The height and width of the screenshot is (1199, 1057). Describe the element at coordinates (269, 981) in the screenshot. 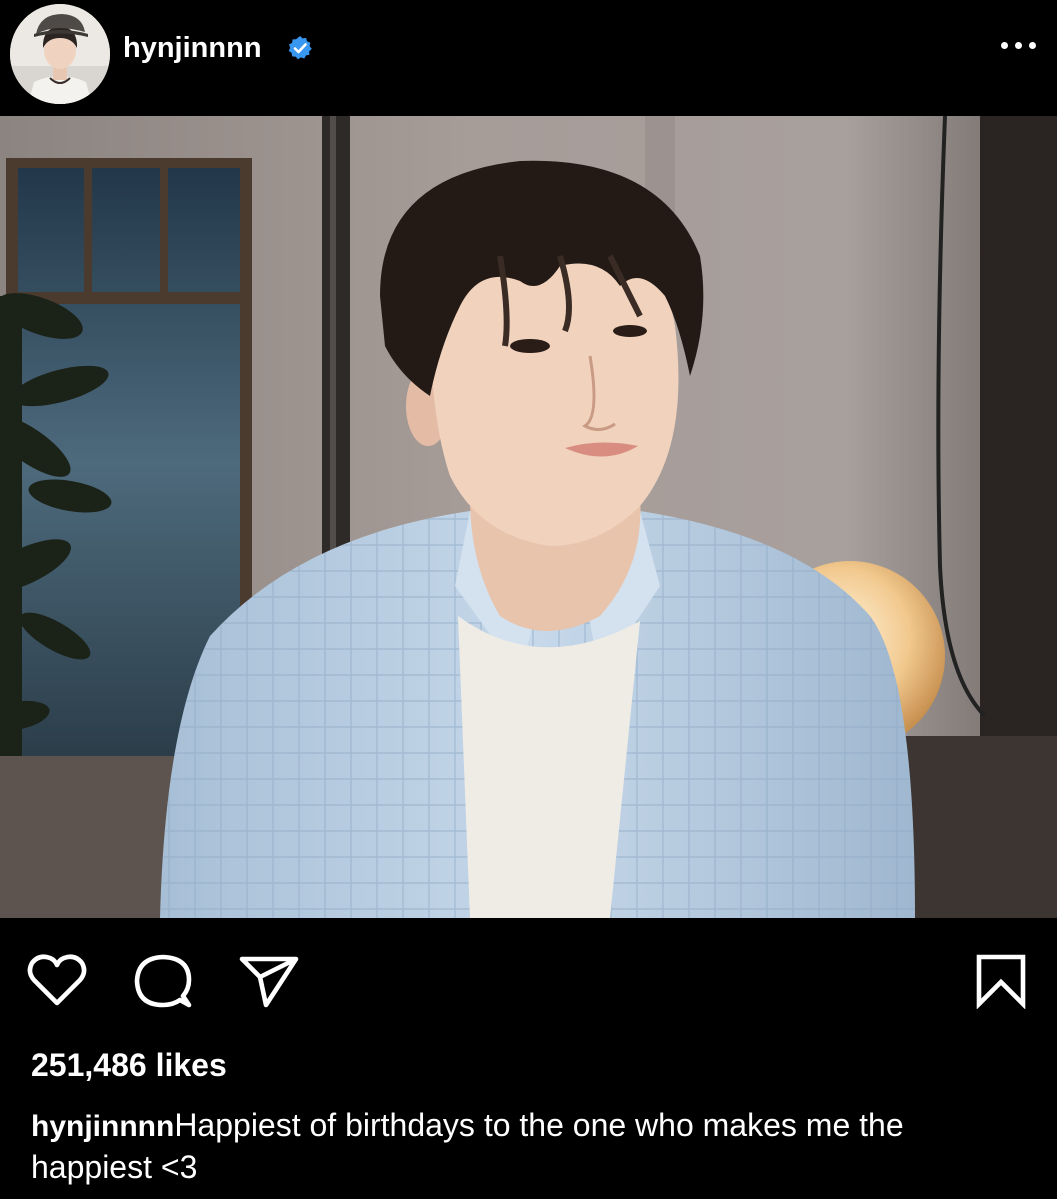

I see `send-icon` at that location.